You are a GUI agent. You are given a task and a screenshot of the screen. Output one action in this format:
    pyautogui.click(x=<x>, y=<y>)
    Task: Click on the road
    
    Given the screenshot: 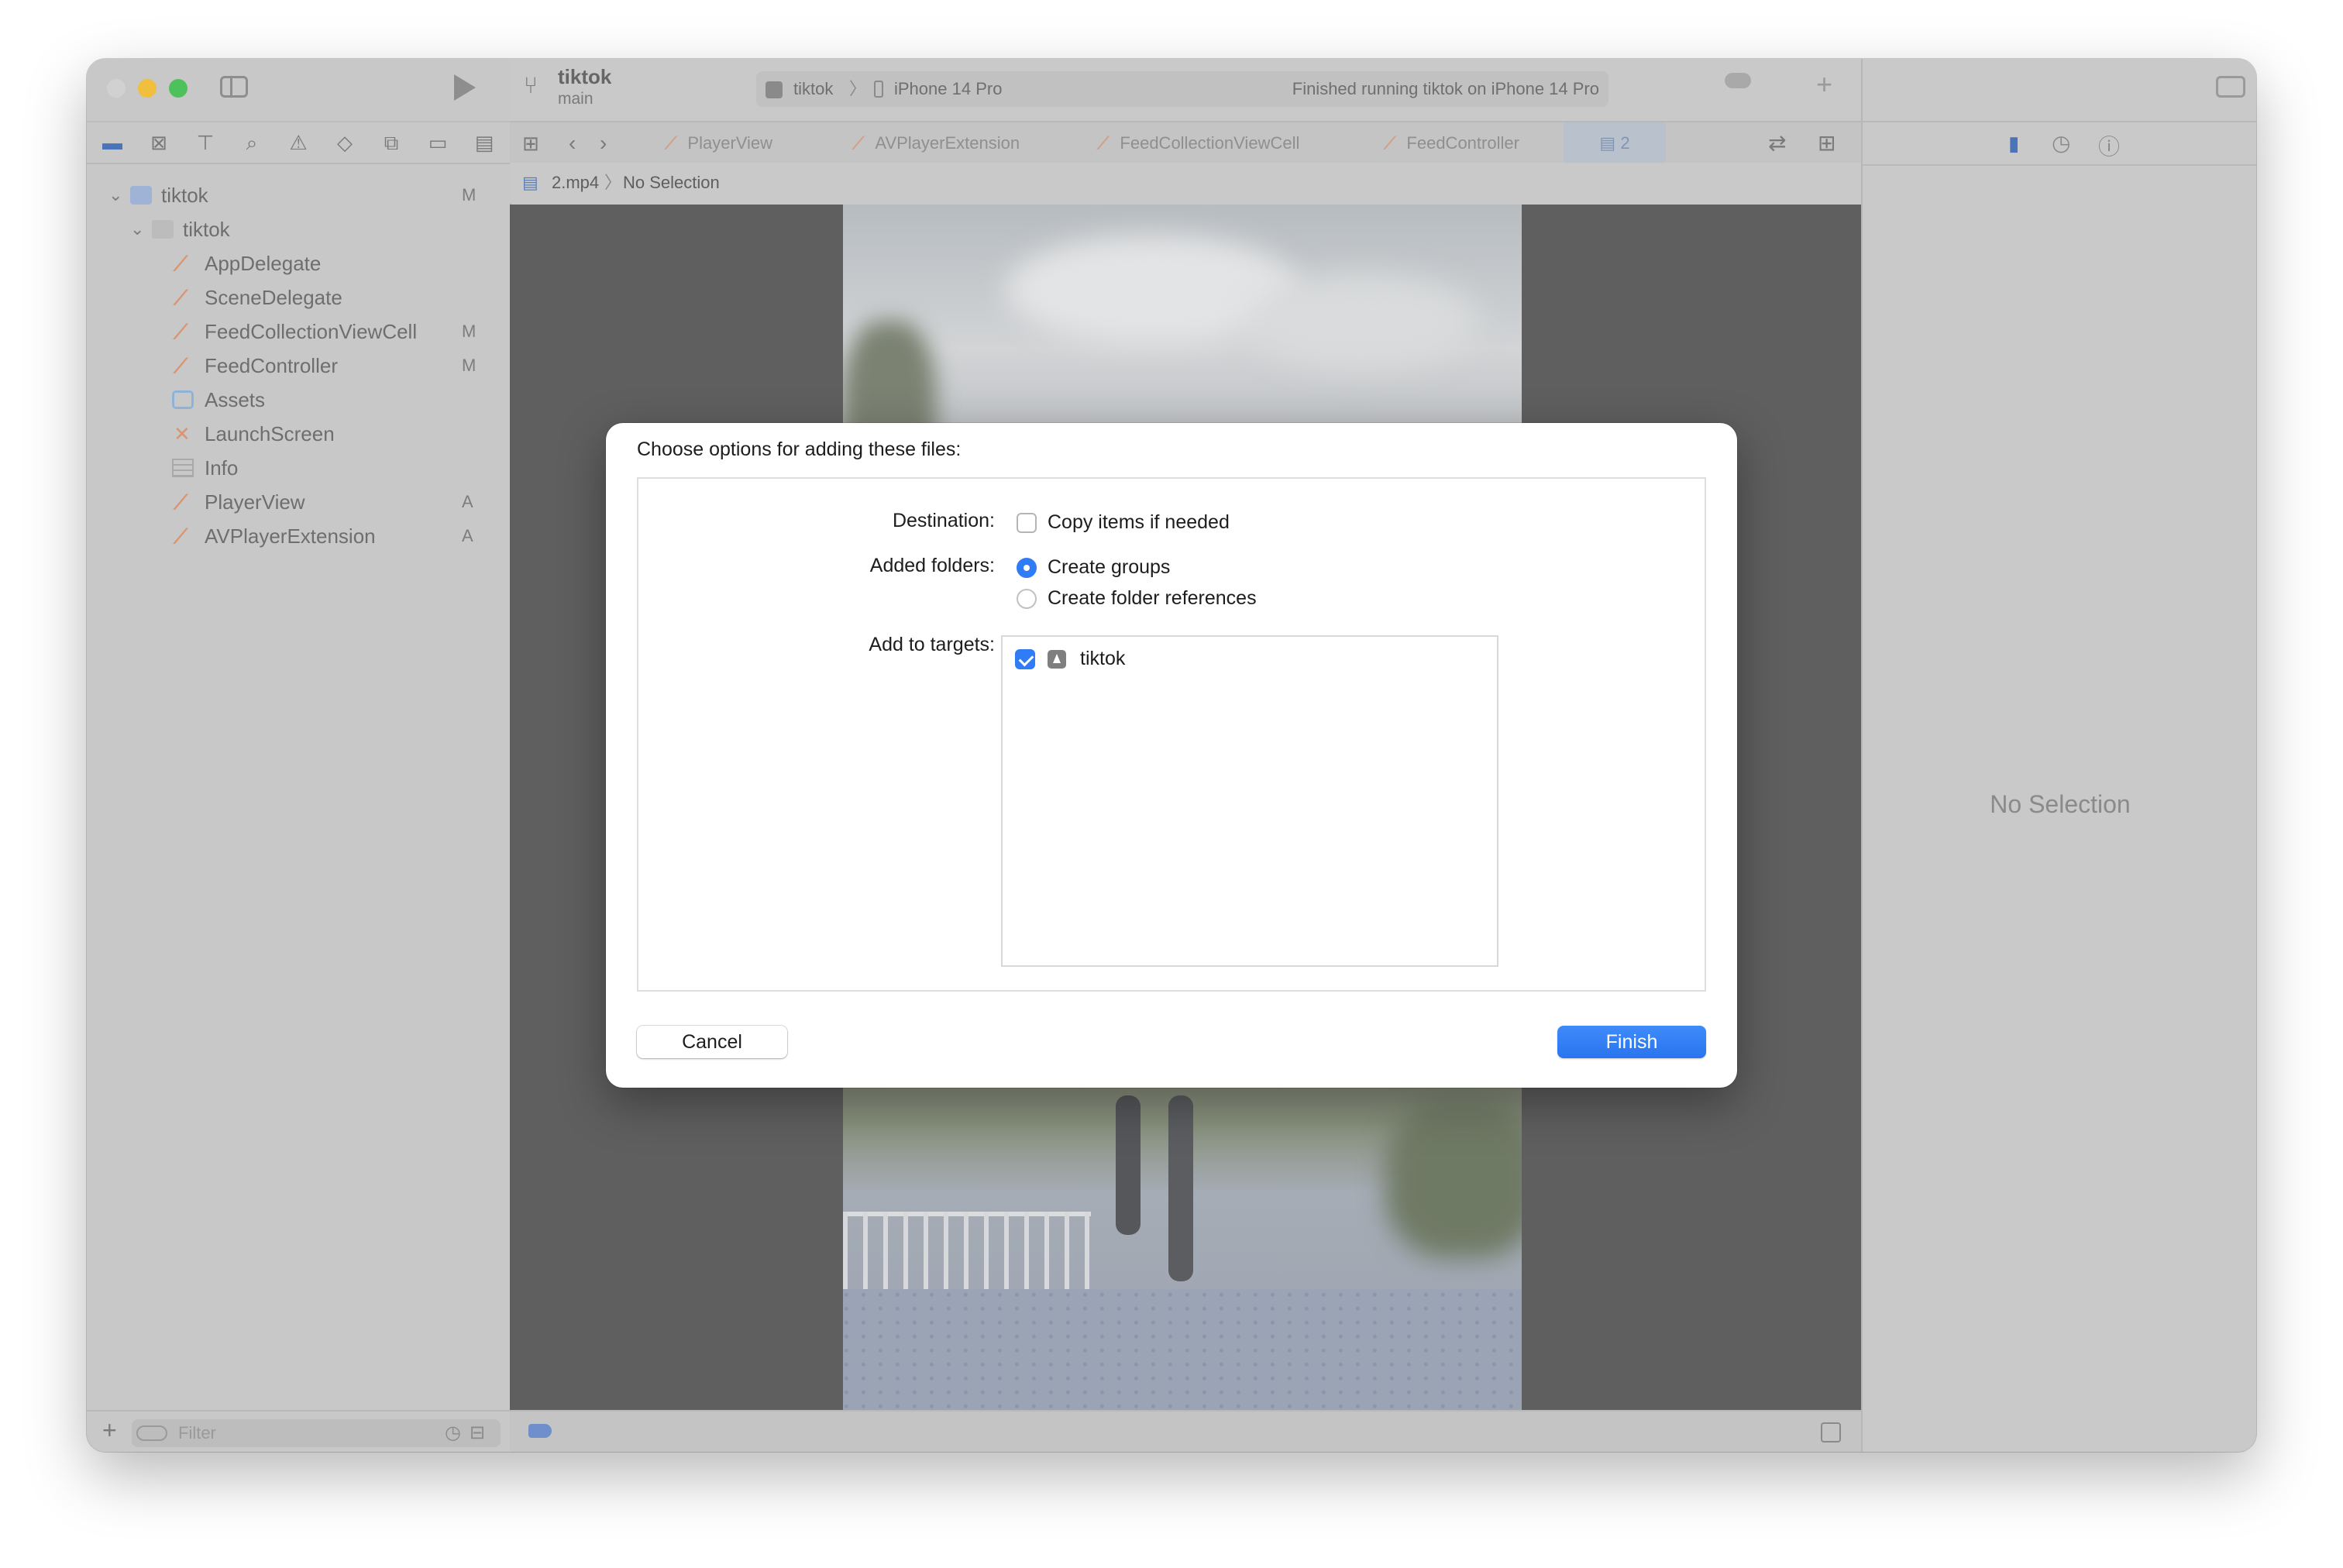 What is the action you would take?
    pyautogui.click(x=1182, y=1349)
    